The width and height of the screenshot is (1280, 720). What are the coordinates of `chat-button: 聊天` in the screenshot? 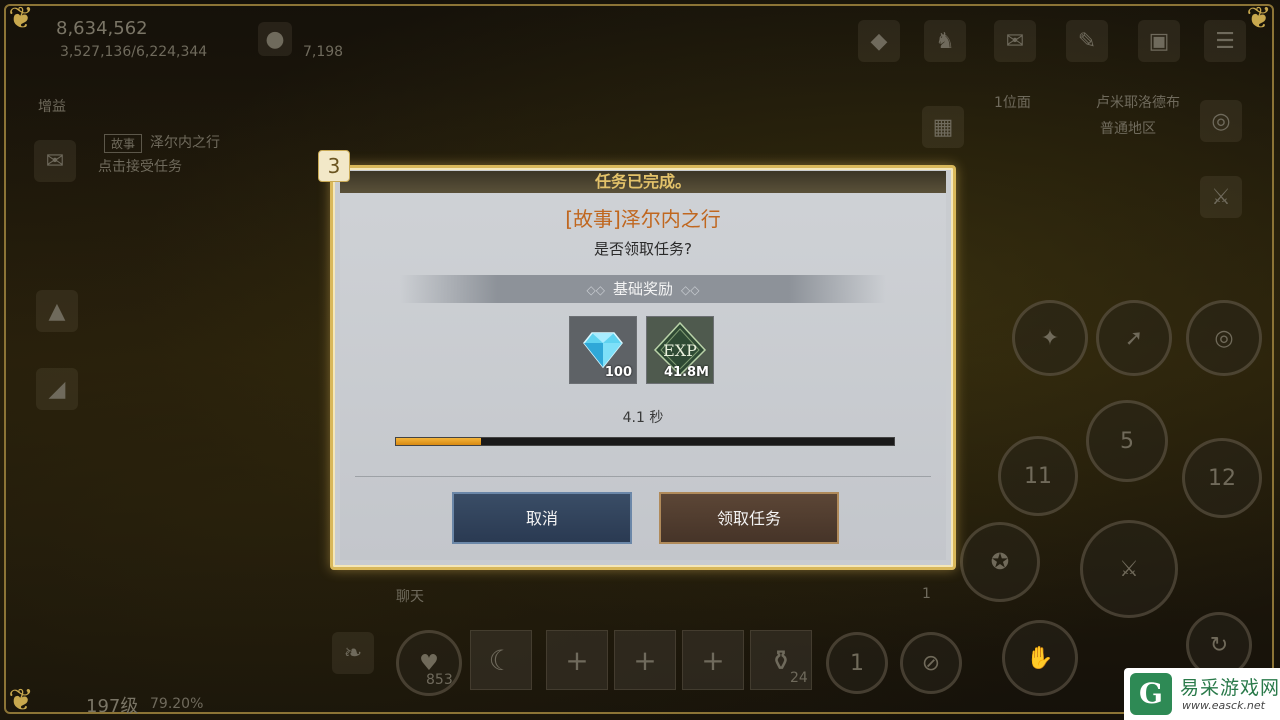 It's located at (410, 596).